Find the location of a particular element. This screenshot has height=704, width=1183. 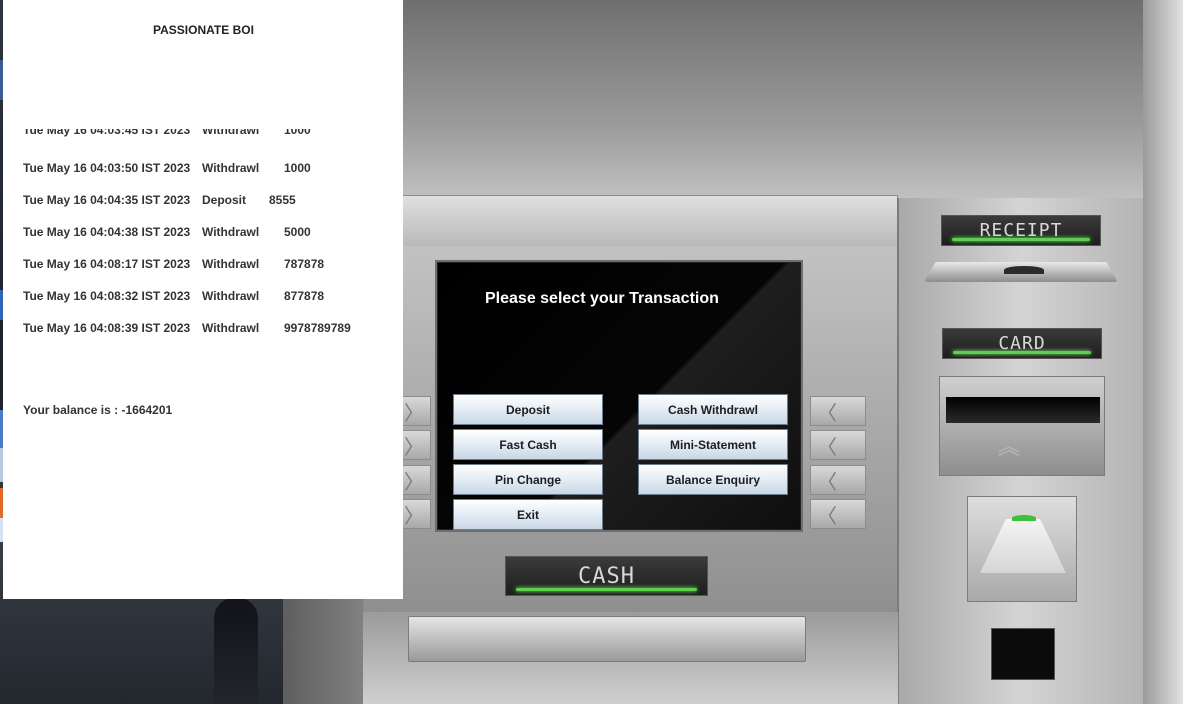

statement-amount: 877878 is located at coordinates (304, 296).